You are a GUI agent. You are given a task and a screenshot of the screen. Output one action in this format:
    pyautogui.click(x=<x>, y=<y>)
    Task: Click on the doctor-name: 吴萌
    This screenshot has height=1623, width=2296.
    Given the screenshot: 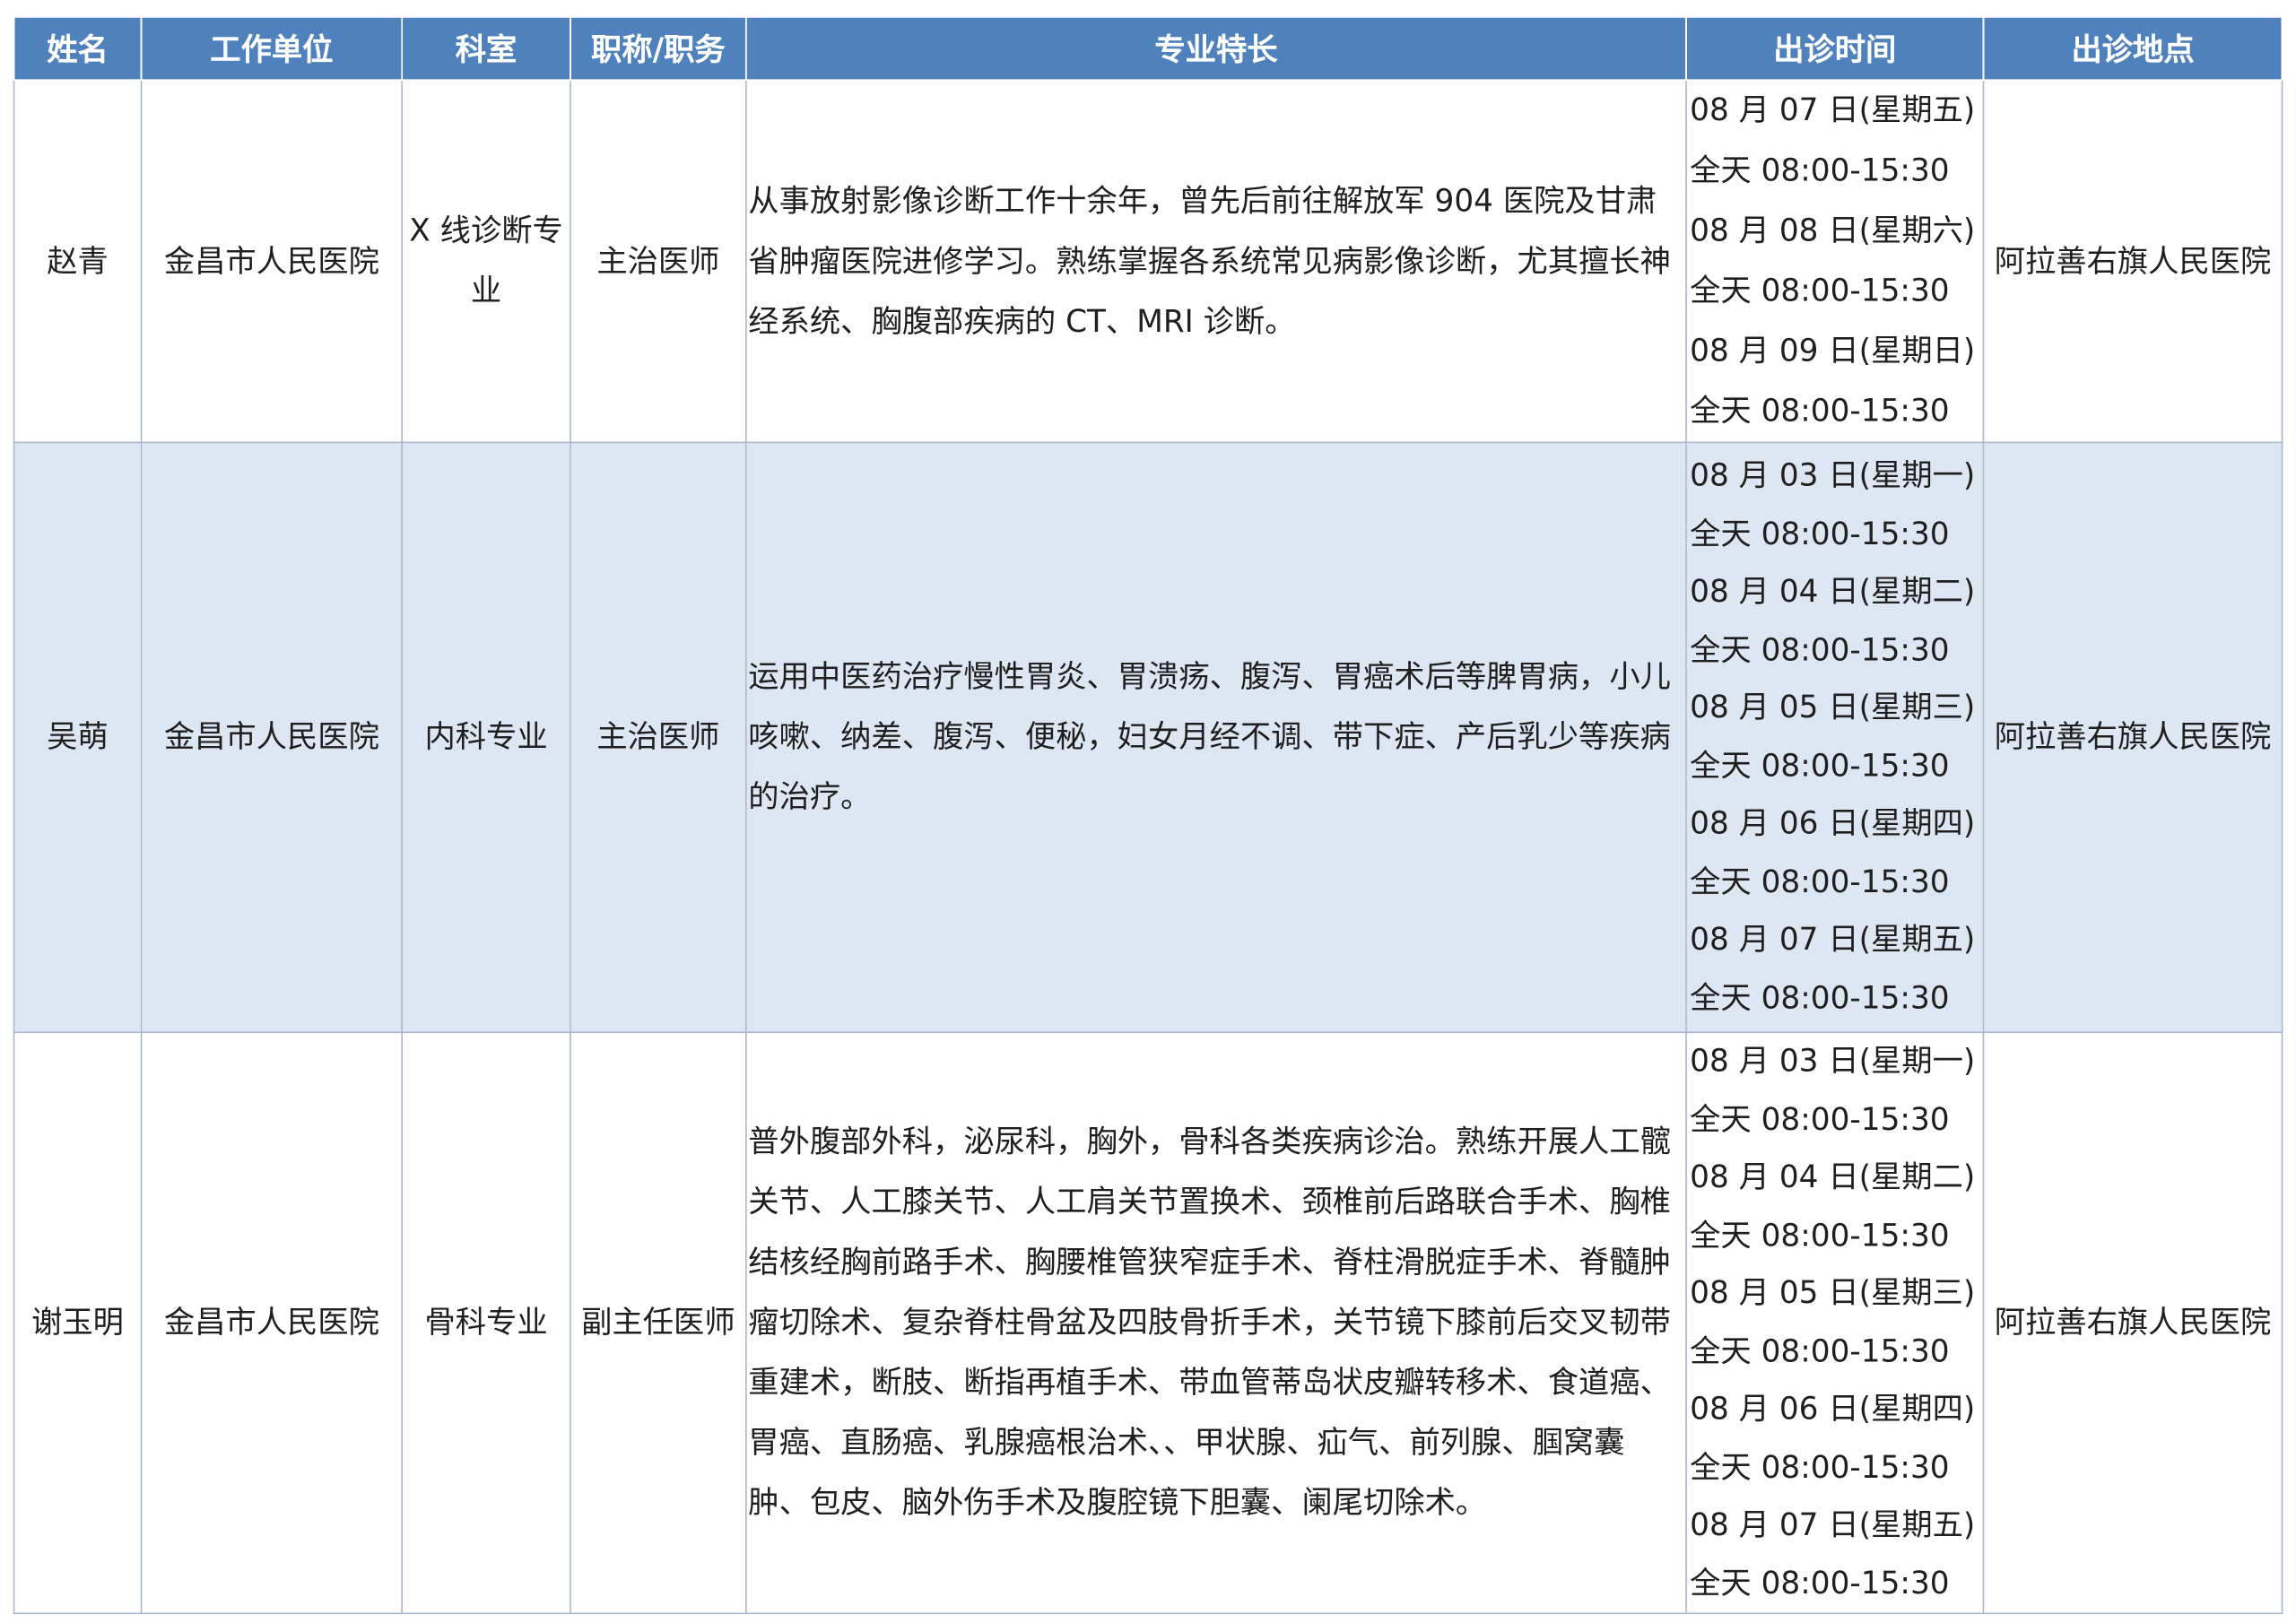 What is the action you would take?
    pyautogui.click(x=78, y=737)
    